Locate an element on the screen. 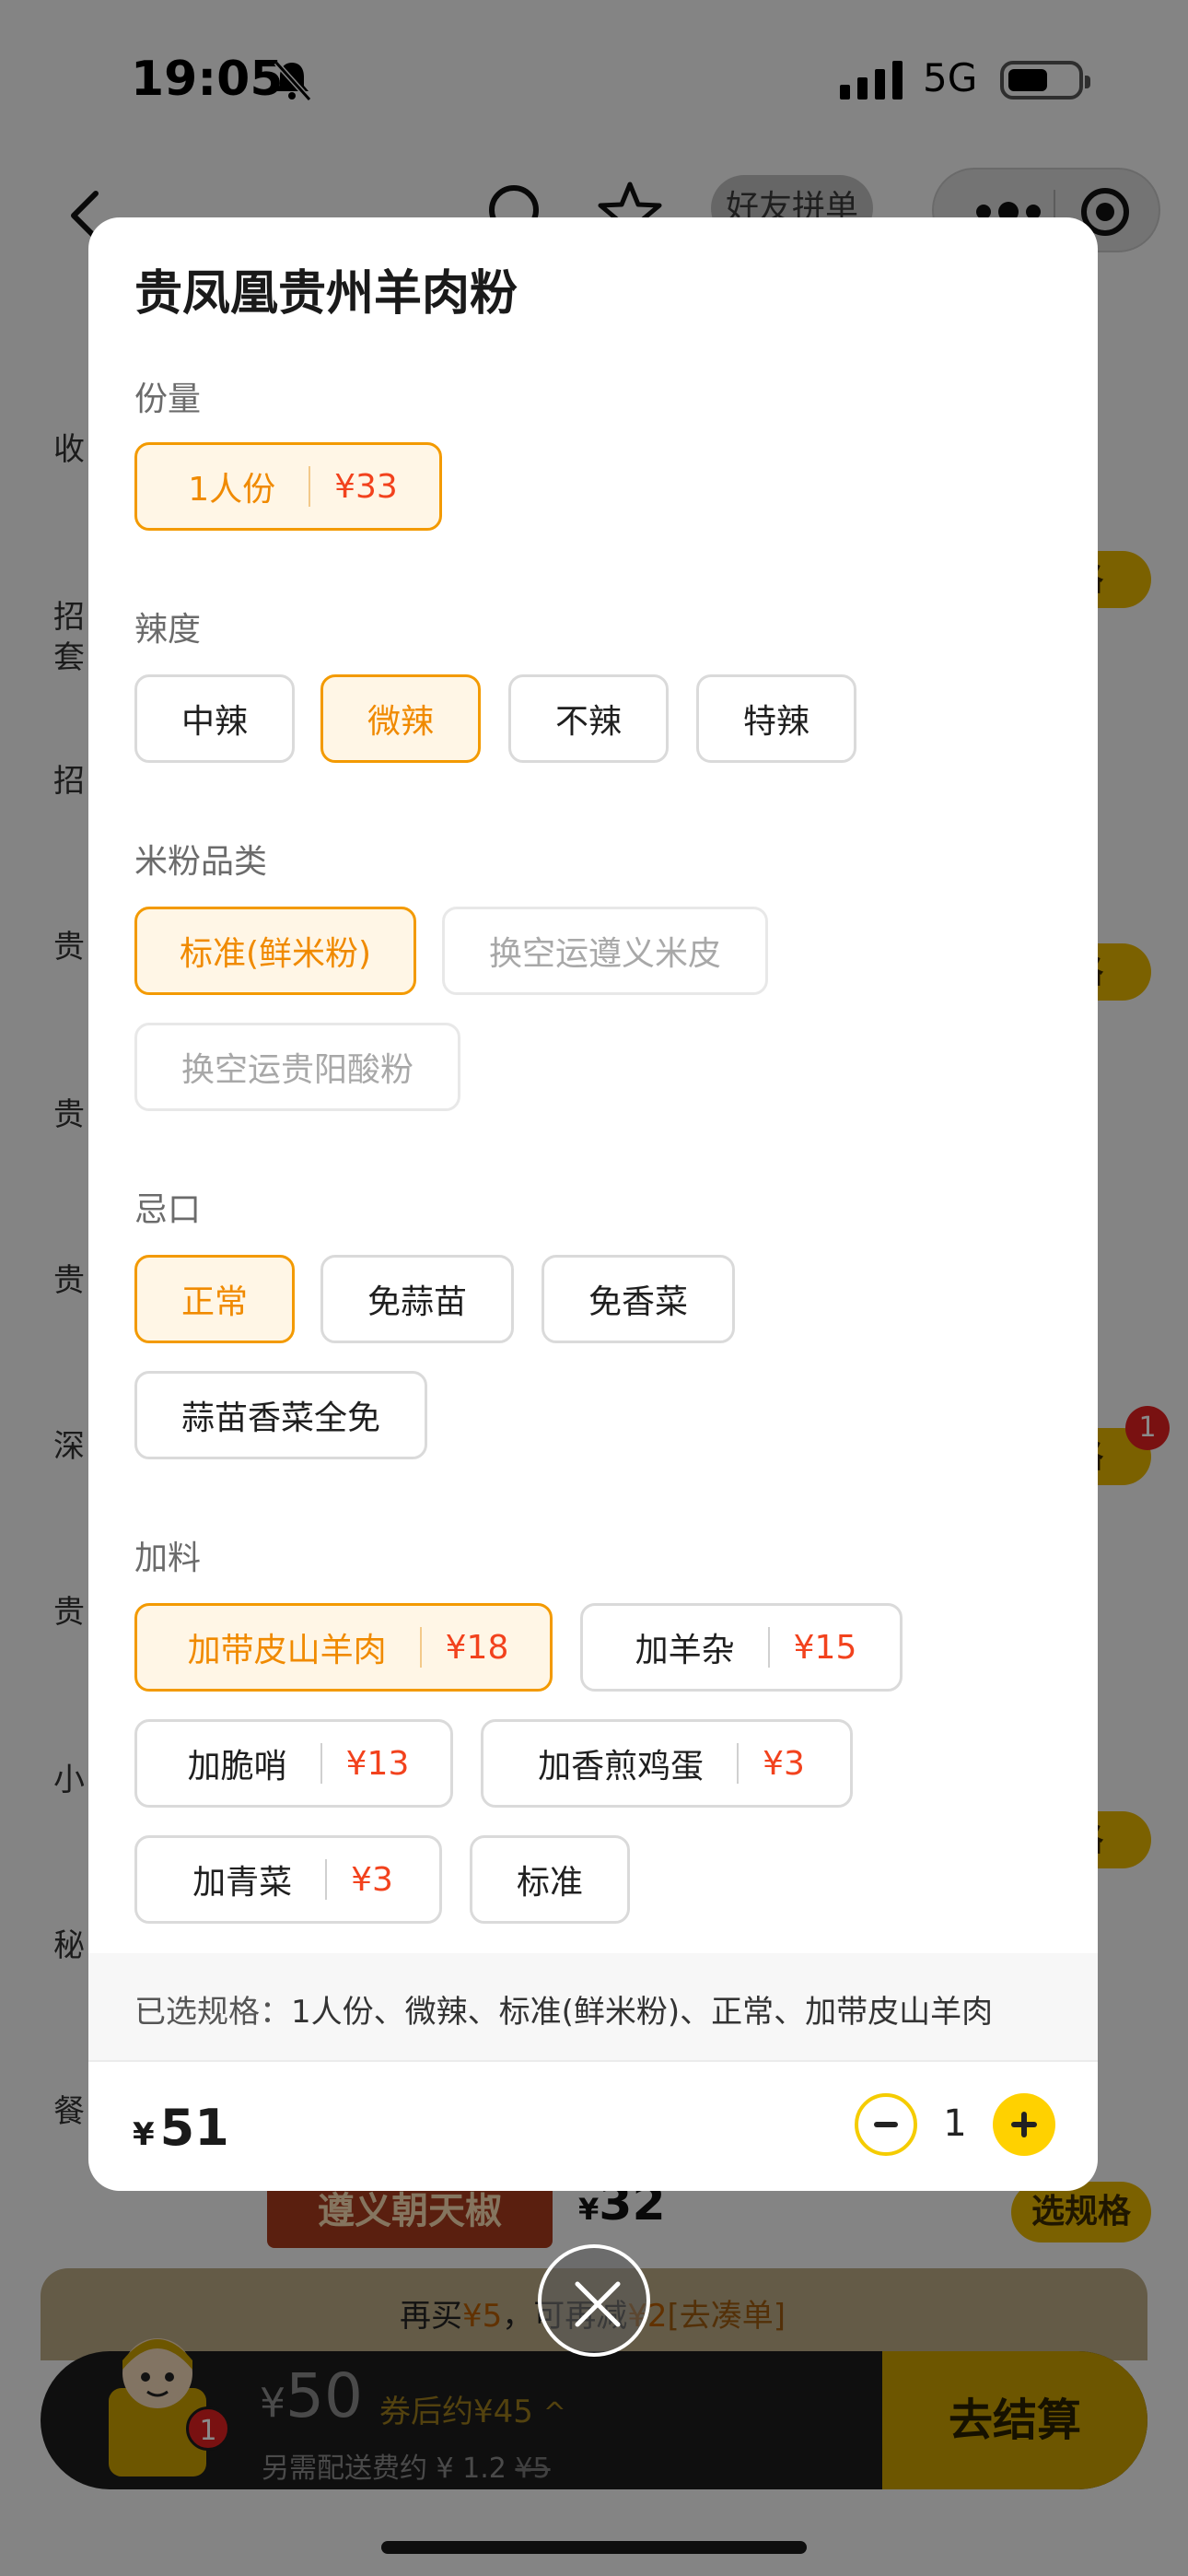 This screenshot has width=1188, height=2576. option-spice-none: 不辣 is located at coordinates (588, 718).